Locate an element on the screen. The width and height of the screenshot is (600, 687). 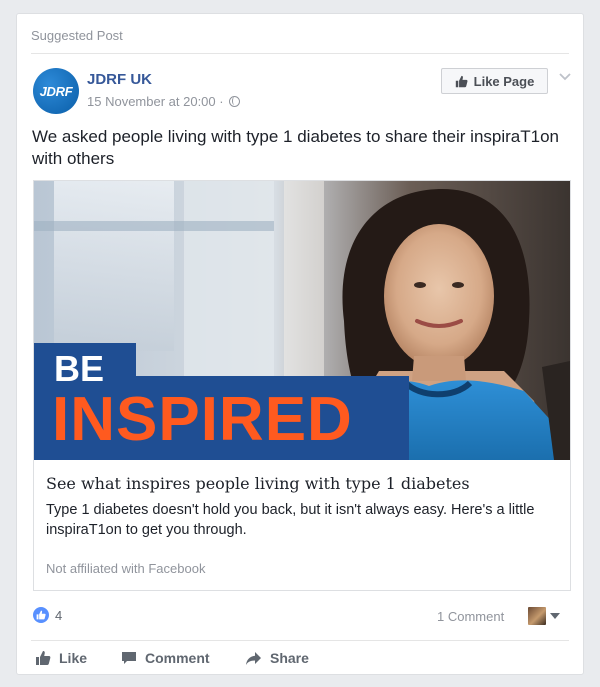
like-label: Like is located at coordinates (73, 658).